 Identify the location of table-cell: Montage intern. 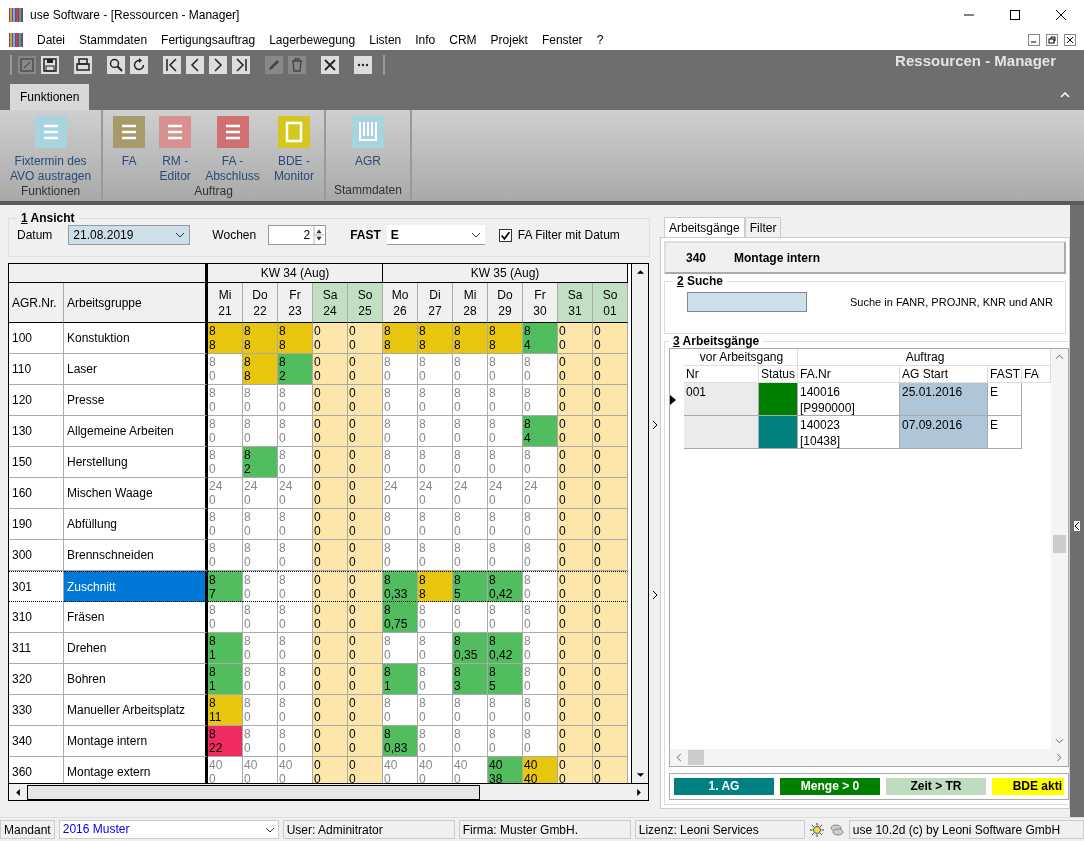
(136, 741).